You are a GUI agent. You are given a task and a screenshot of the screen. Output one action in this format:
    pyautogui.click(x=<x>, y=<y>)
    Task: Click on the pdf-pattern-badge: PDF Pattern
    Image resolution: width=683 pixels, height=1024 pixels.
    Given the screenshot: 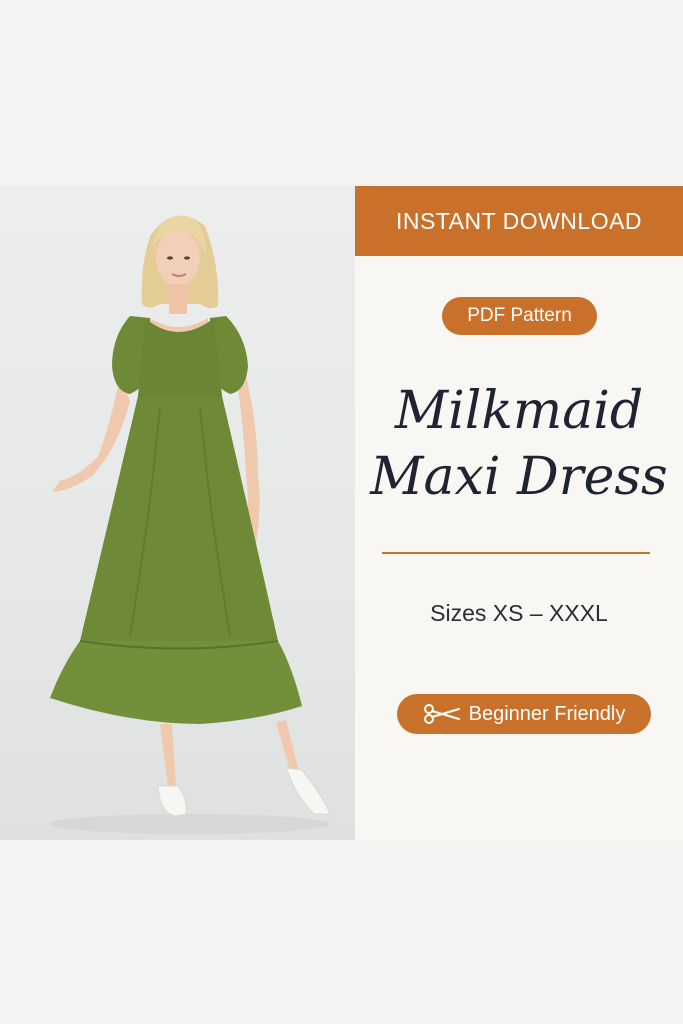 What is the action you would take?
    pyautogui.click(x=519, y=316)
    